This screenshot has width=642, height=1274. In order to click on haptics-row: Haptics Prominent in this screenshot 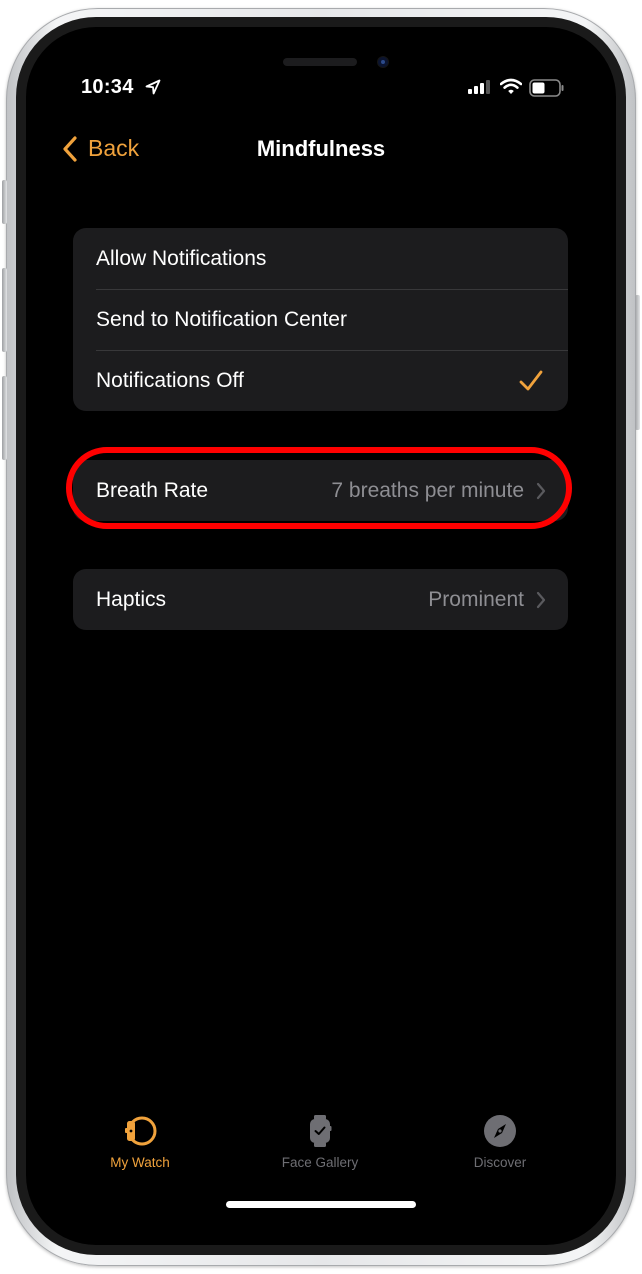, I will do `click(320, 599)`.